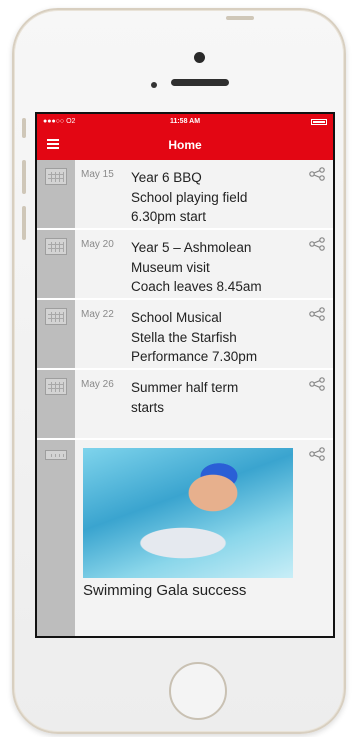 This screenshot has height=737, width=355. I want to click on event-date: May 26, so click(97, 384).